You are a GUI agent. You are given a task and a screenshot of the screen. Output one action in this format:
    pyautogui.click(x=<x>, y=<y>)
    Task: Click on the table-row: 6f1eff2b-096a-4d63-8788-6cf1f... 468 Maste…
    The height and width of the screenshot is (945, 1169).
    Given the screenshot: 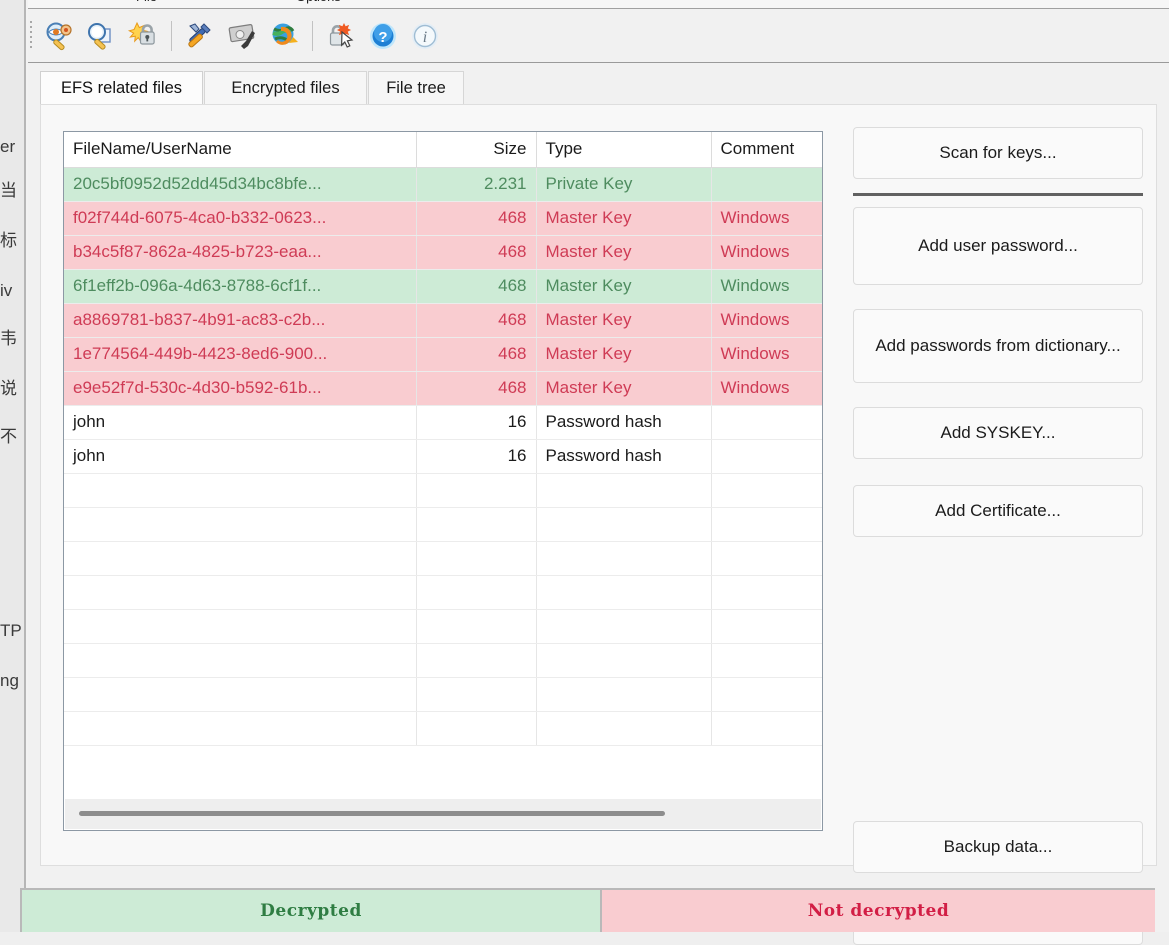 What is the action you would take?
    pyautogui.click(x=443, y=286)
    